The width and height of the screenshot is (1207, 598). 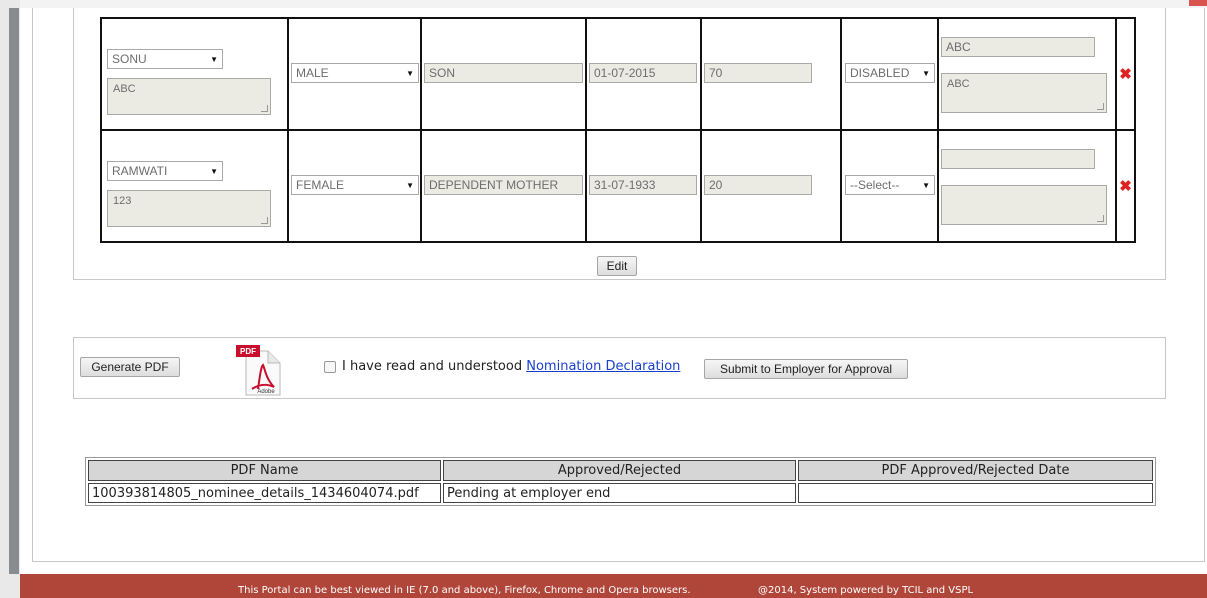 What do you see at coordinates (625, 185) in the screenshot?
I see `dob-value: 31-07-1933` at bounding box center [625, 185].